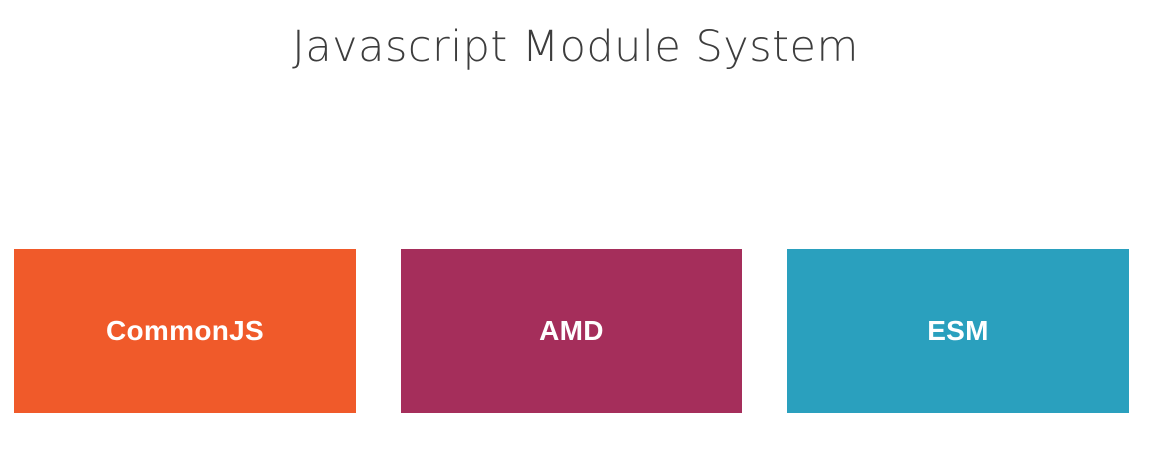  I want to click on module-box-commonjs: CommonJS, so click(185, 331).